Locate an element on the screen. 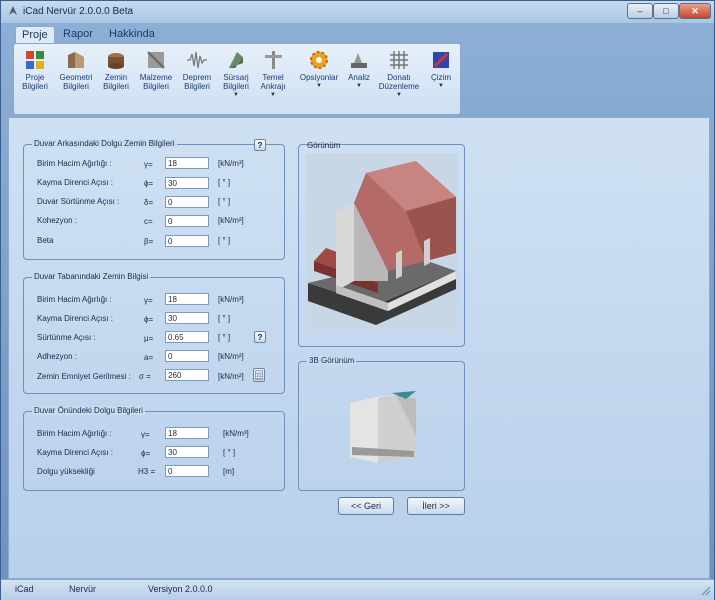 The image size is (715, 600). group-title: 3B Görünüm is located at coordinates (332, 360).